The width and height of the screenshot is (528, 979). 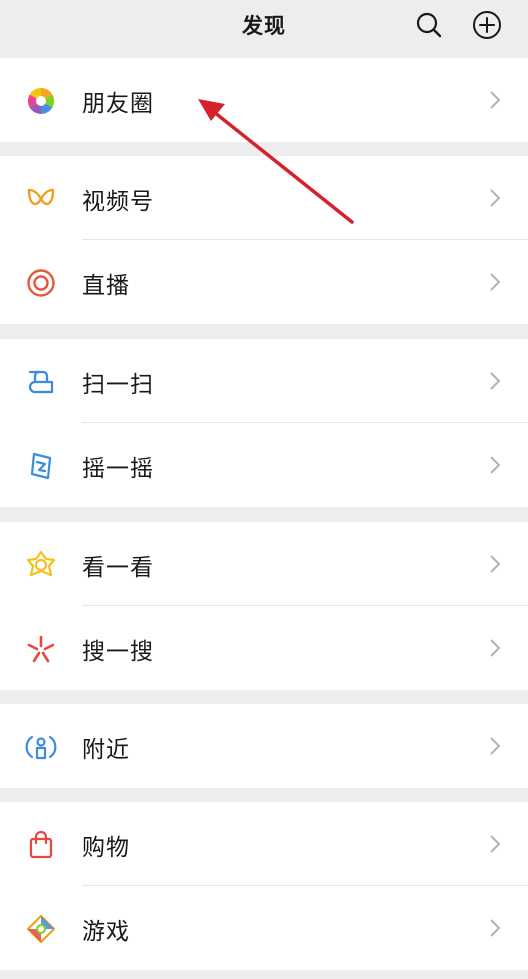 I want to click on list-item-label: 视频号, so click(x=118, y=202).